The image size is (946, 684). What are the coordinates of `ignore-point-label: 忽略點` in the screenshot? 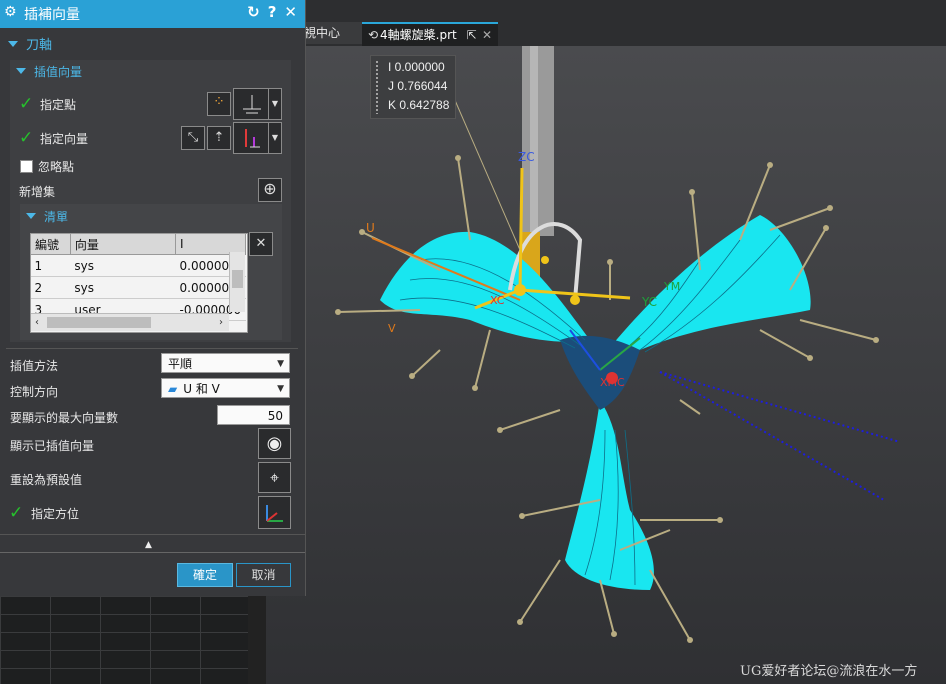 It's located at (56, 167).